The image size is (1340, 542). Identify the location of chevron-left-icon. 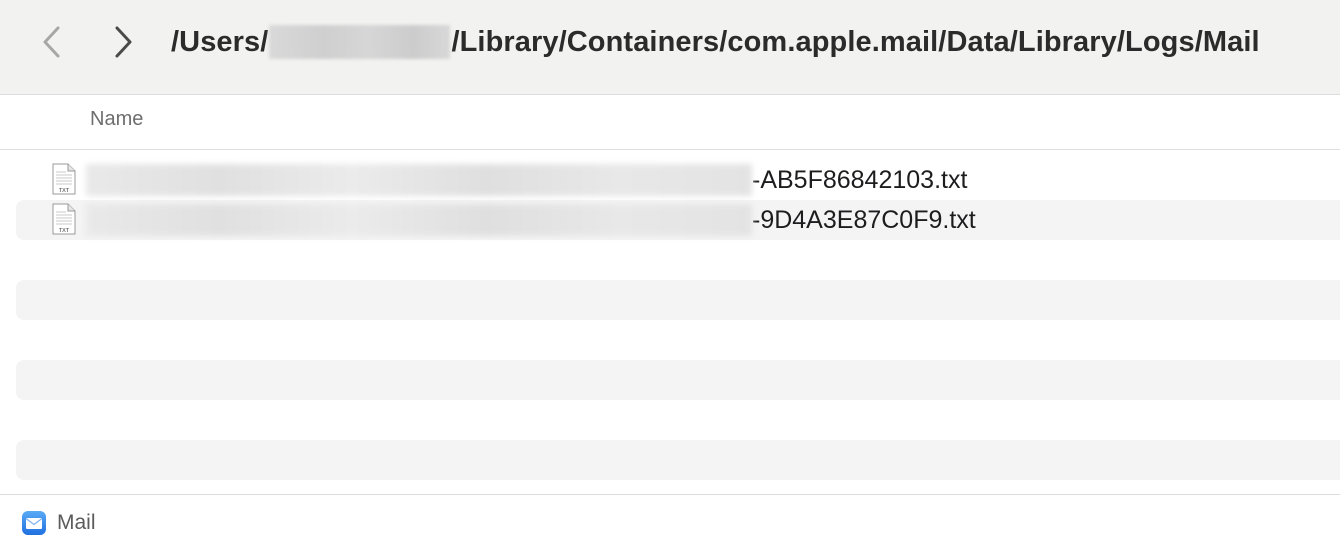
(51, 42).